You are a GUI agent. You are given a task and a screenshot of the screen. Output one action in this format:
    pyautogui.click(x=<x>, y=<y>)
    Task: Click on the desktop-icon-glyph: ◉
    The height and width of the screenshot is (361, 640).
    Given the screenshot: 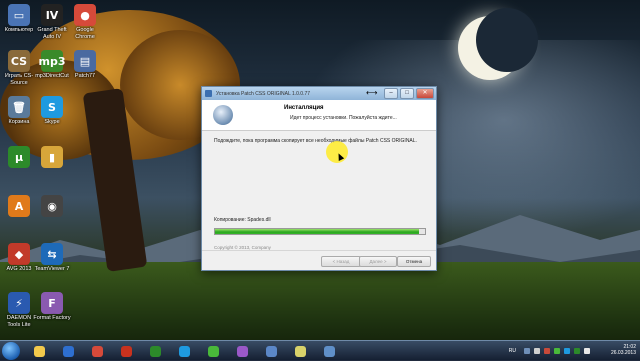 What is the action you would take?
    pyautogui.click(x=52, y=206)
    